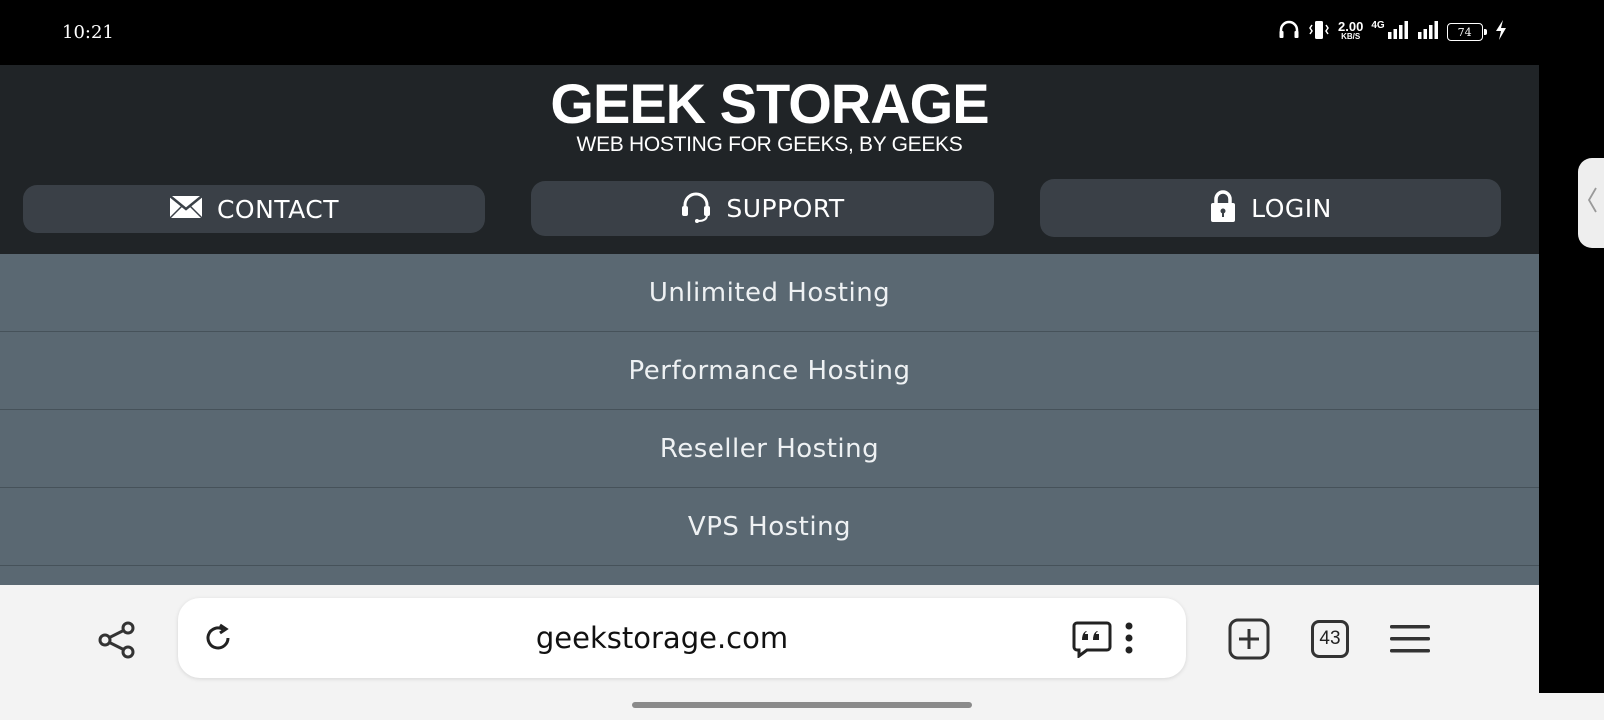 This screenshot has height=720, width=1604. I want to click on net-speed-value: 2.00, so click(1351, 26).